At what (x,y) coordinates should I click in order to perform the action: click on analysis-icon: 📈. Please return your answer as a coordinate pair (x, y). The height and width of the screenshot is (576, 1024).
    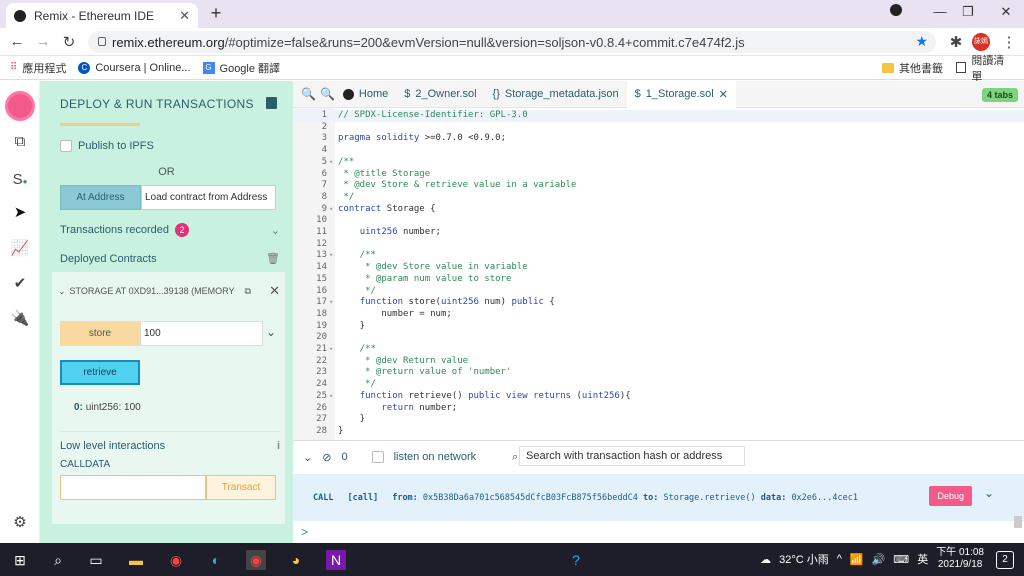
    Looking at the image, I should click on (20, 249).